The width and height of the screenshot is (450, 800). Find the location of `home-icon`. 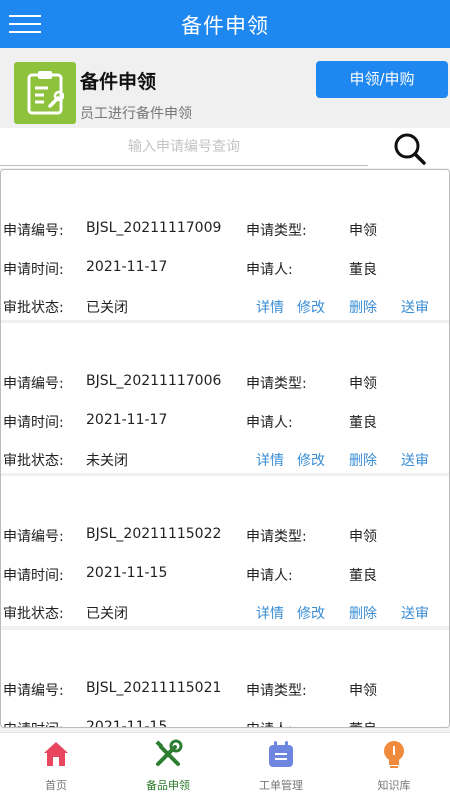

home-icon is located at coordinates (56, 754).